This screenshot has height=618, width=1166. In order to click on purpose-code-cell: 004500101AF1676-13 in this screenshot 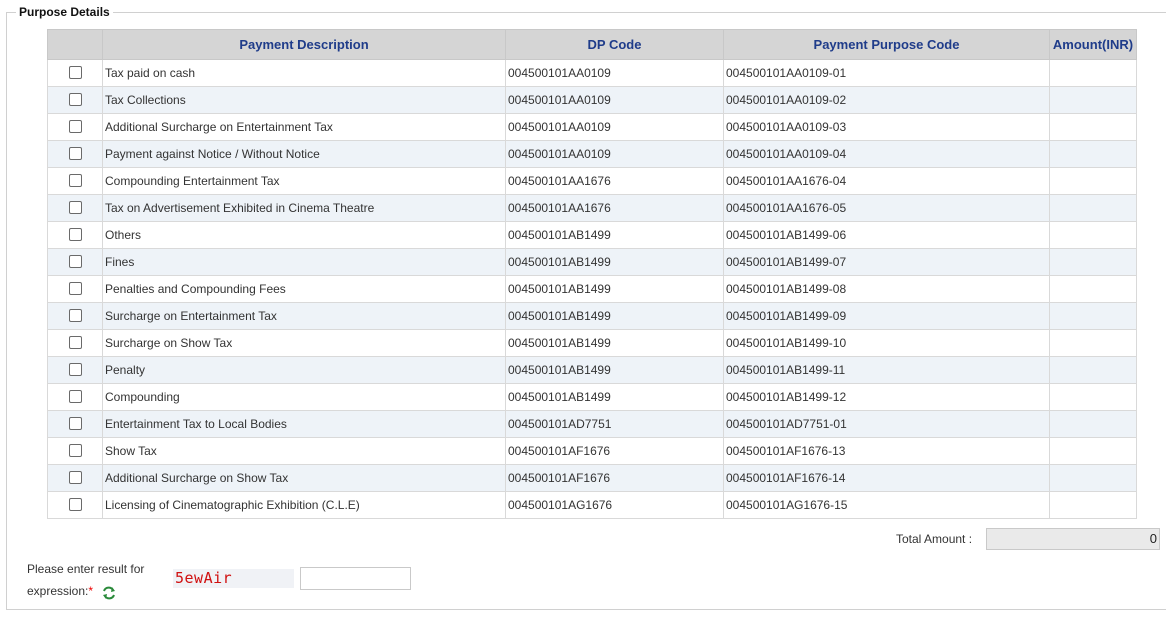, I will do `click(886, 451)`.